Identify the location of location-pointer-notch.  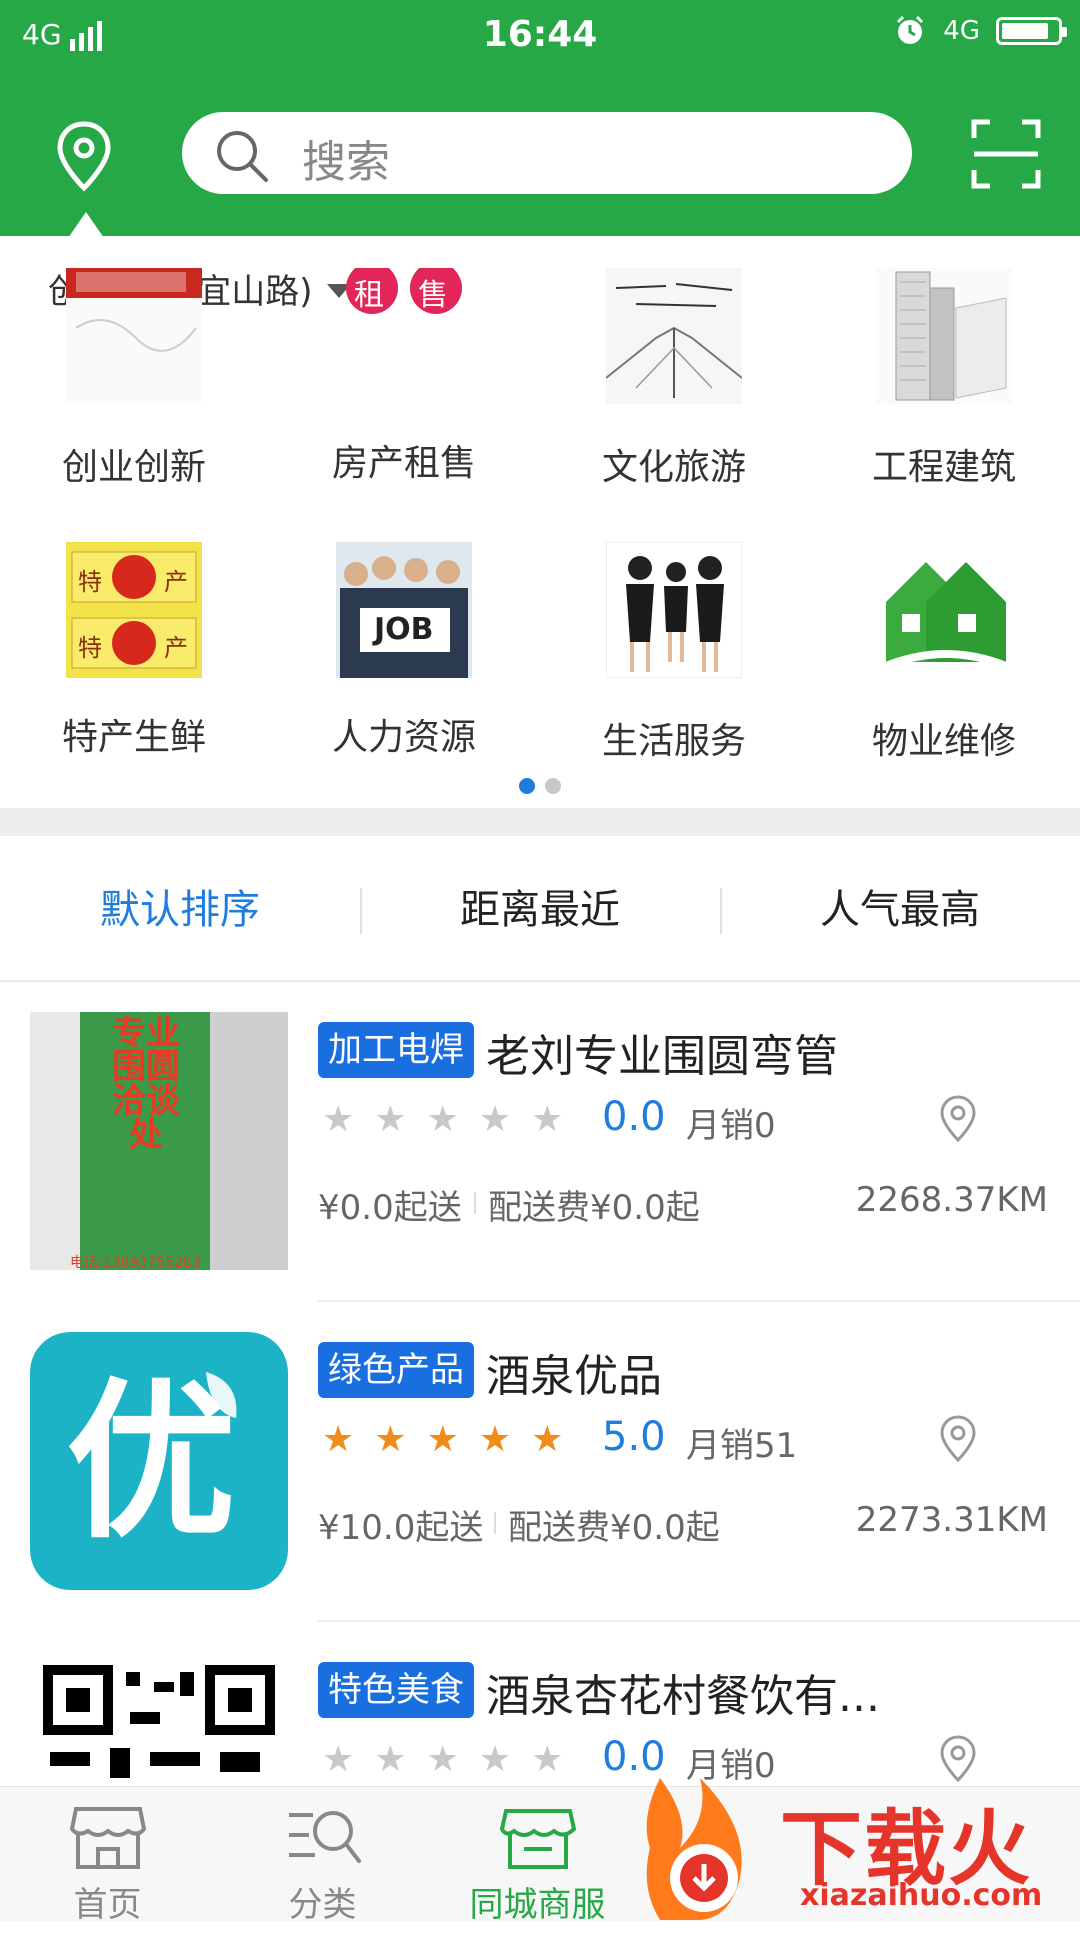
(86, 225).